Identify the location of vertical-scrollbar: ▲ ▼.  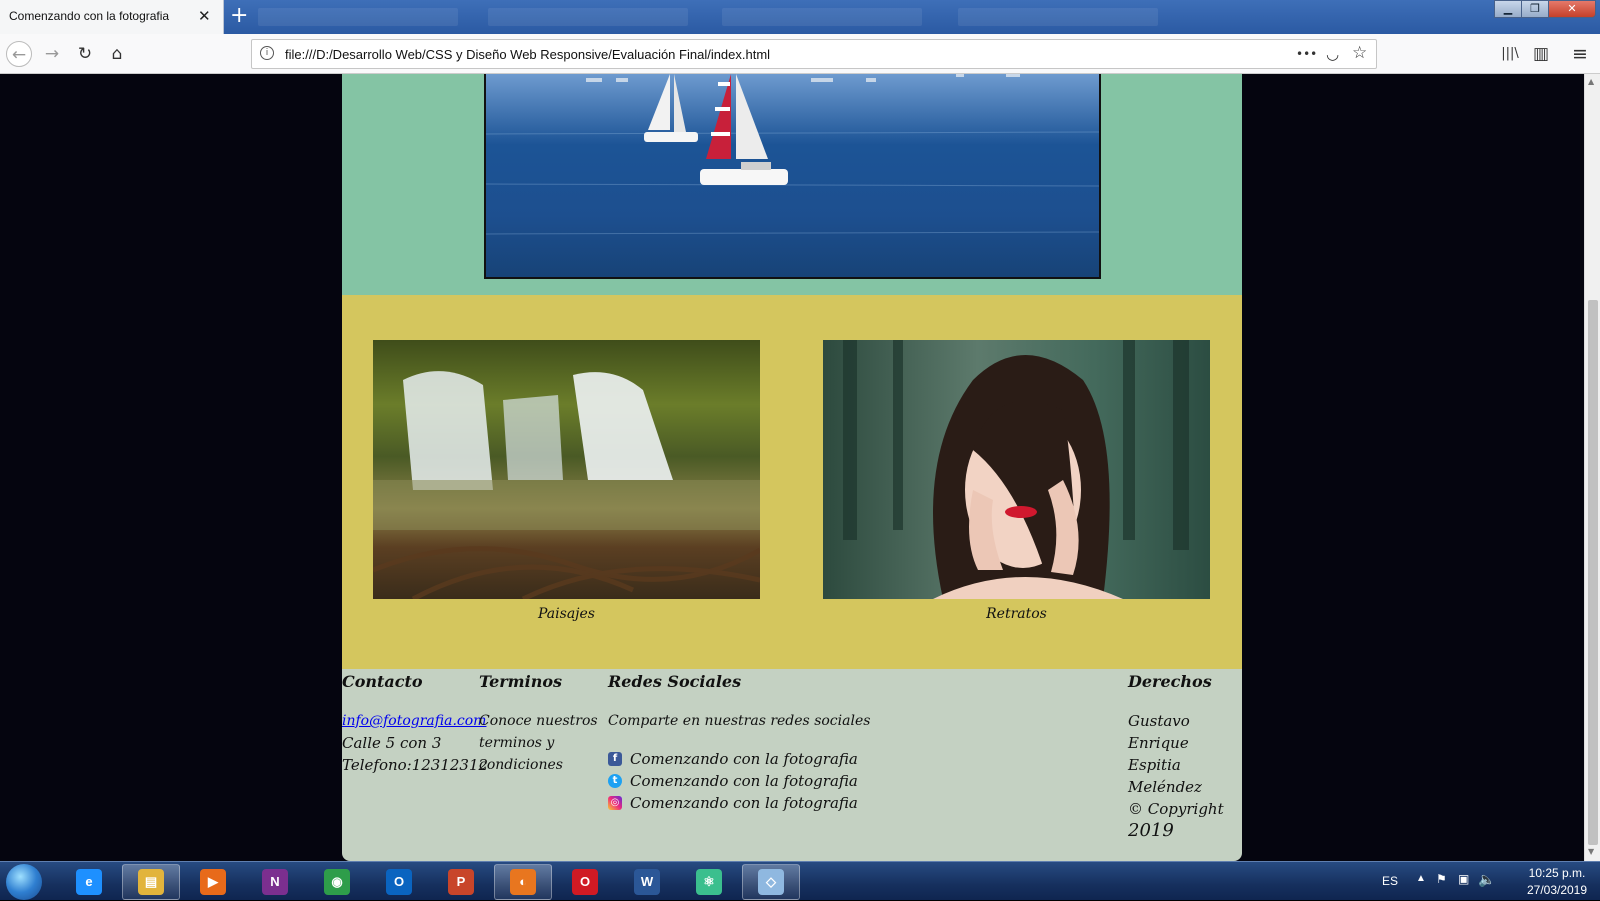
(1592, 467).